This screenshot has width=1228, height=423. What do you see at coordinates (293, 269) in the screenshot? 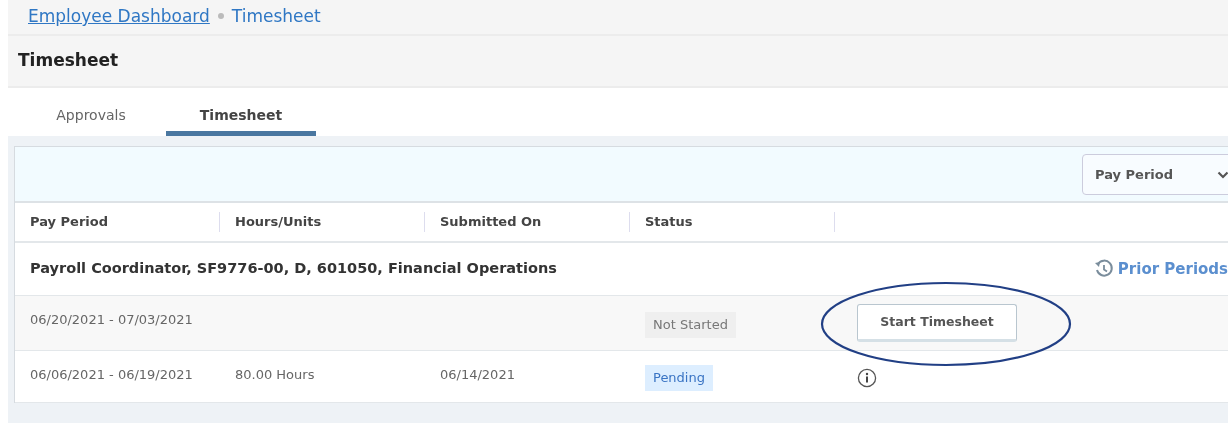
I see `group-title: Payroll Coordinator, SF9776-00, D, 601050, Financial Operations` at bounding box center [293, 269].